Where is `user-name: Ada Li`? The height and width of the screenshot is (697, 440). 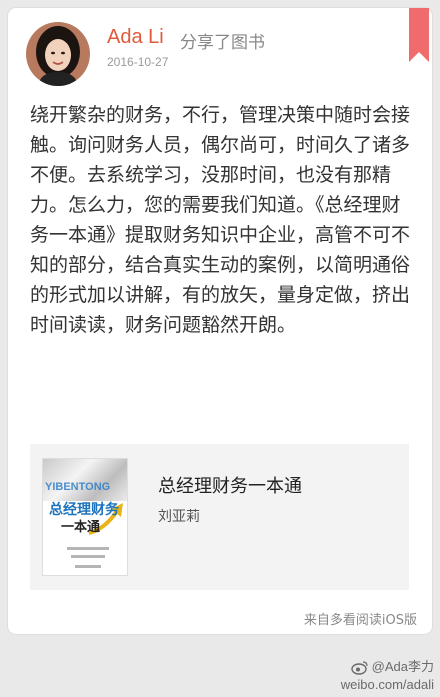
user-name: Ada Li is located at coordinates (135, 37).